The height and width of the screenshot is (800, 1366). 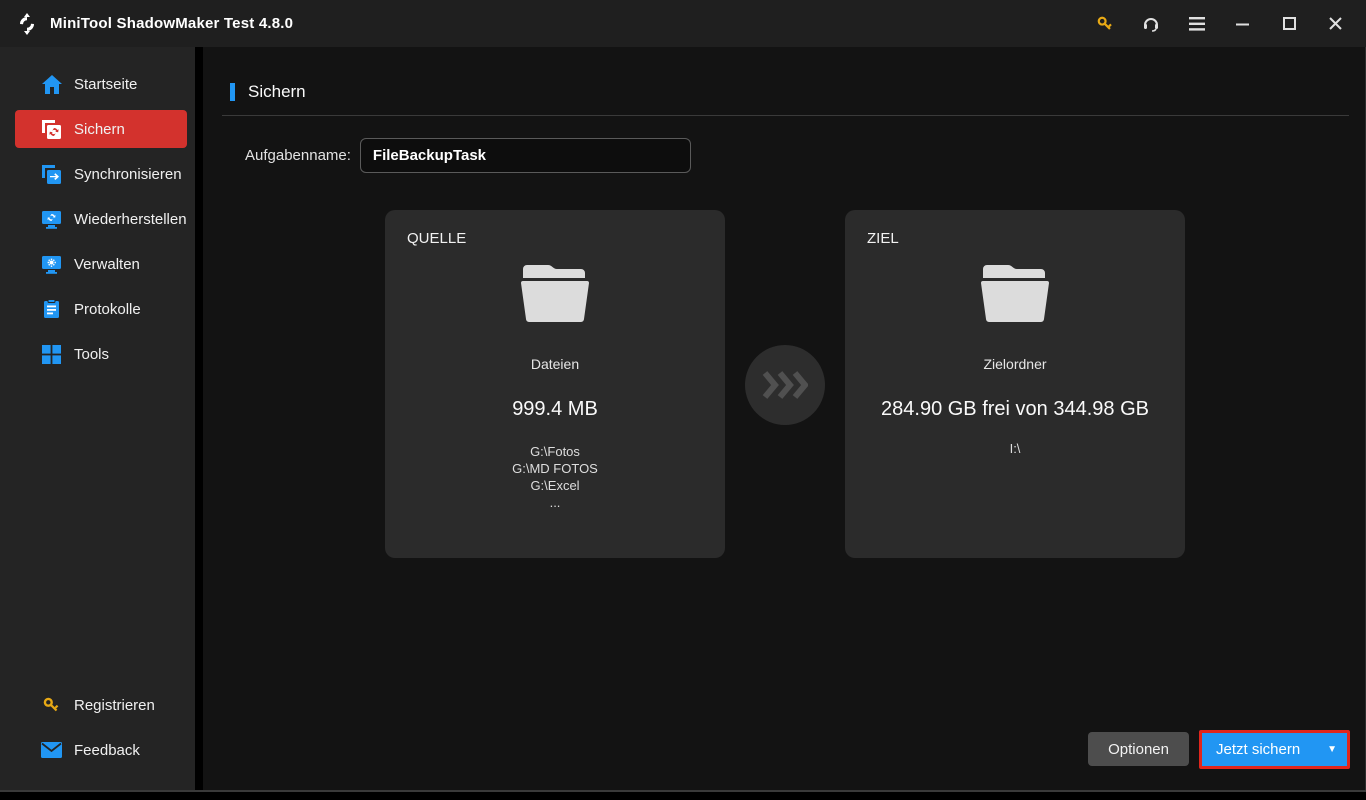 I want to click on sidebar-divider, so click(x=199, y=418).